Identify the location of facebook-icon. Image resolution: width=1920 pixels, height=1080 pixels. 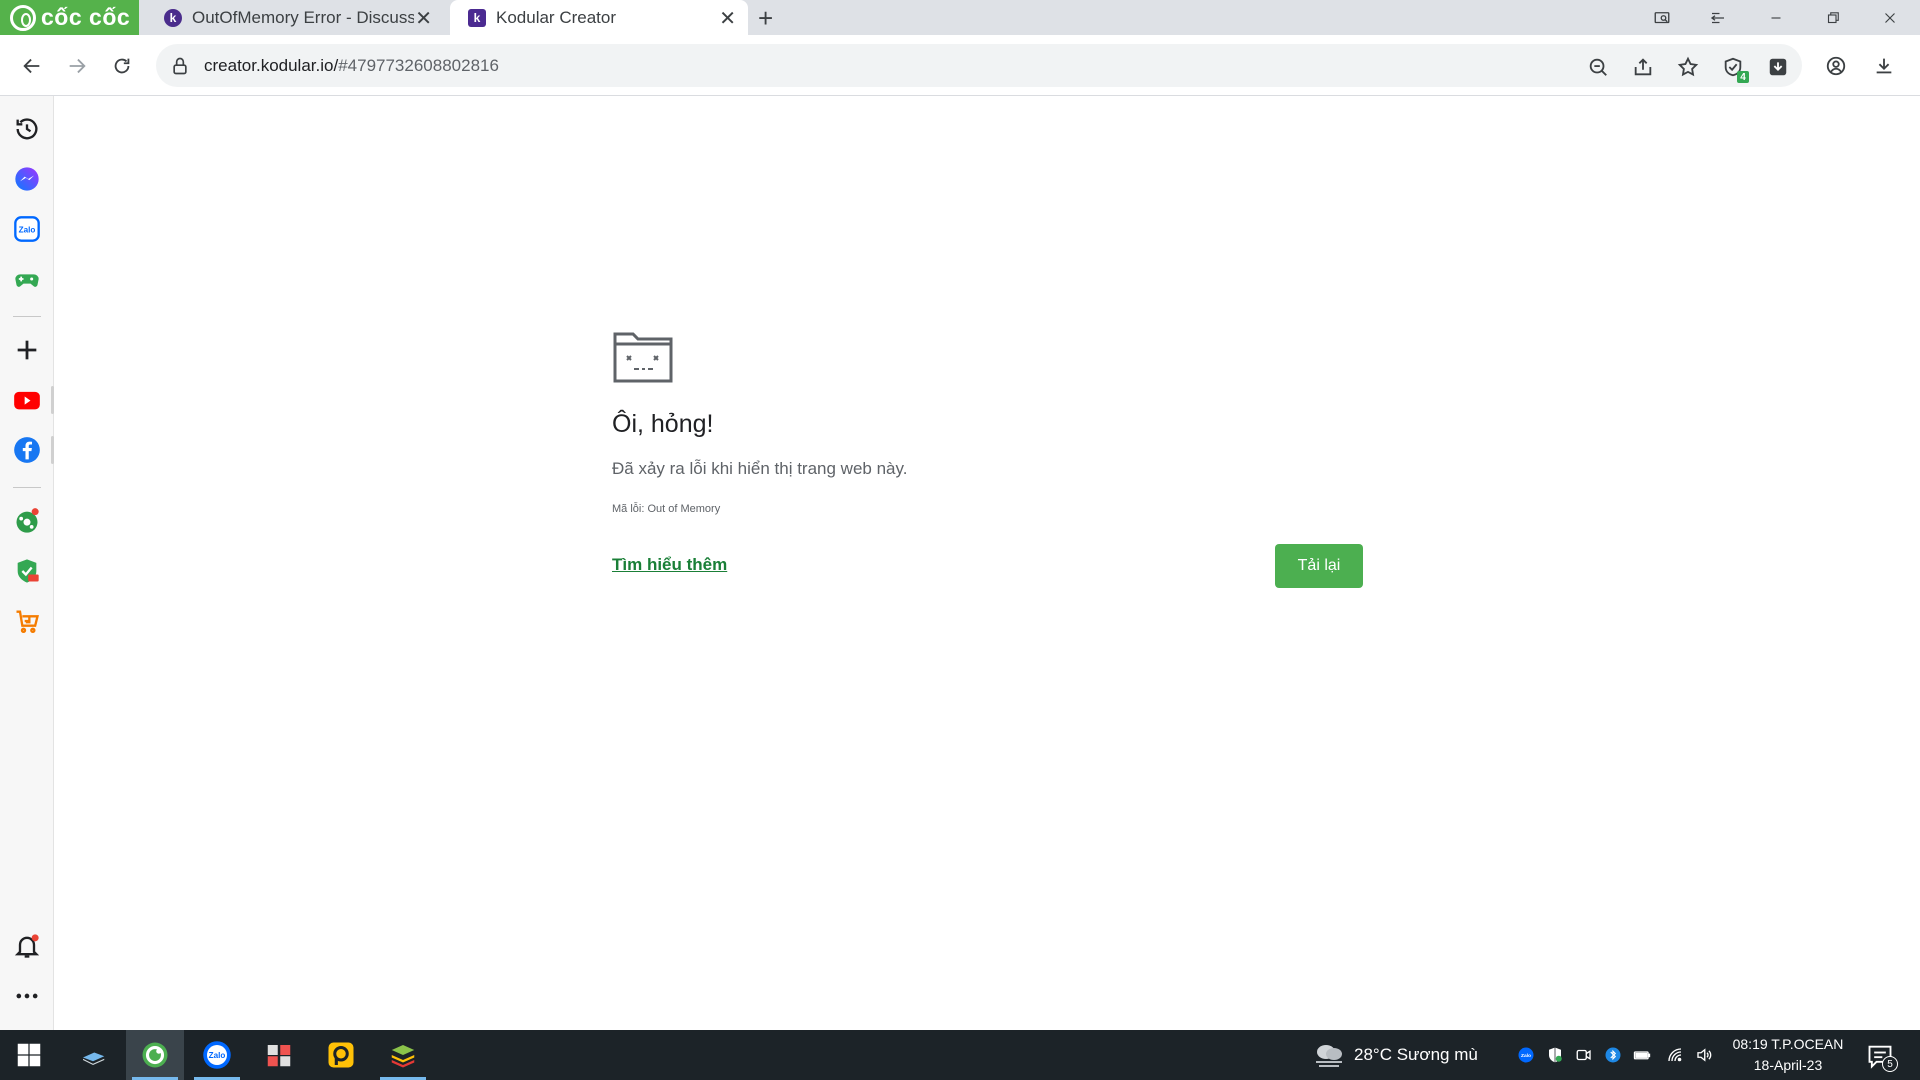
(27, 450).